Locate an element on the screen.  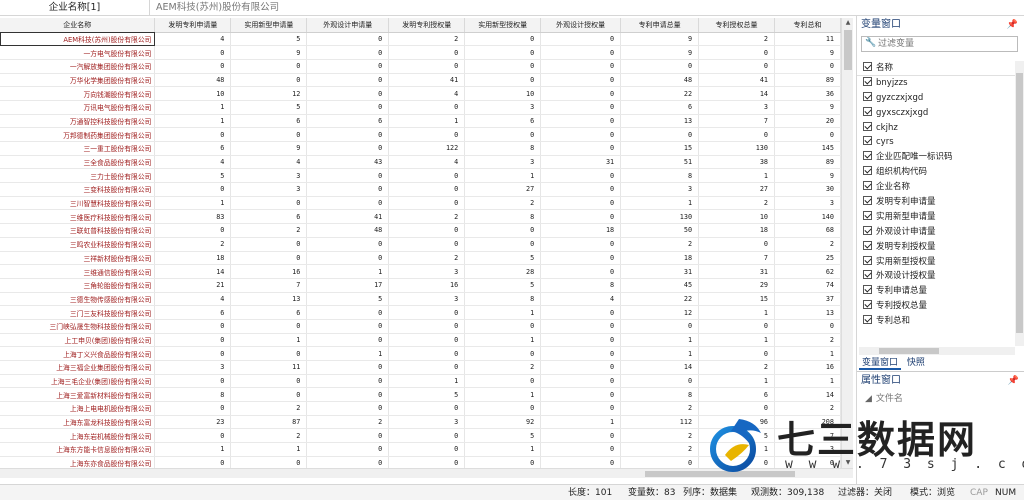
column-header: 实用新型授权量 is located at coordinates (503, 25).